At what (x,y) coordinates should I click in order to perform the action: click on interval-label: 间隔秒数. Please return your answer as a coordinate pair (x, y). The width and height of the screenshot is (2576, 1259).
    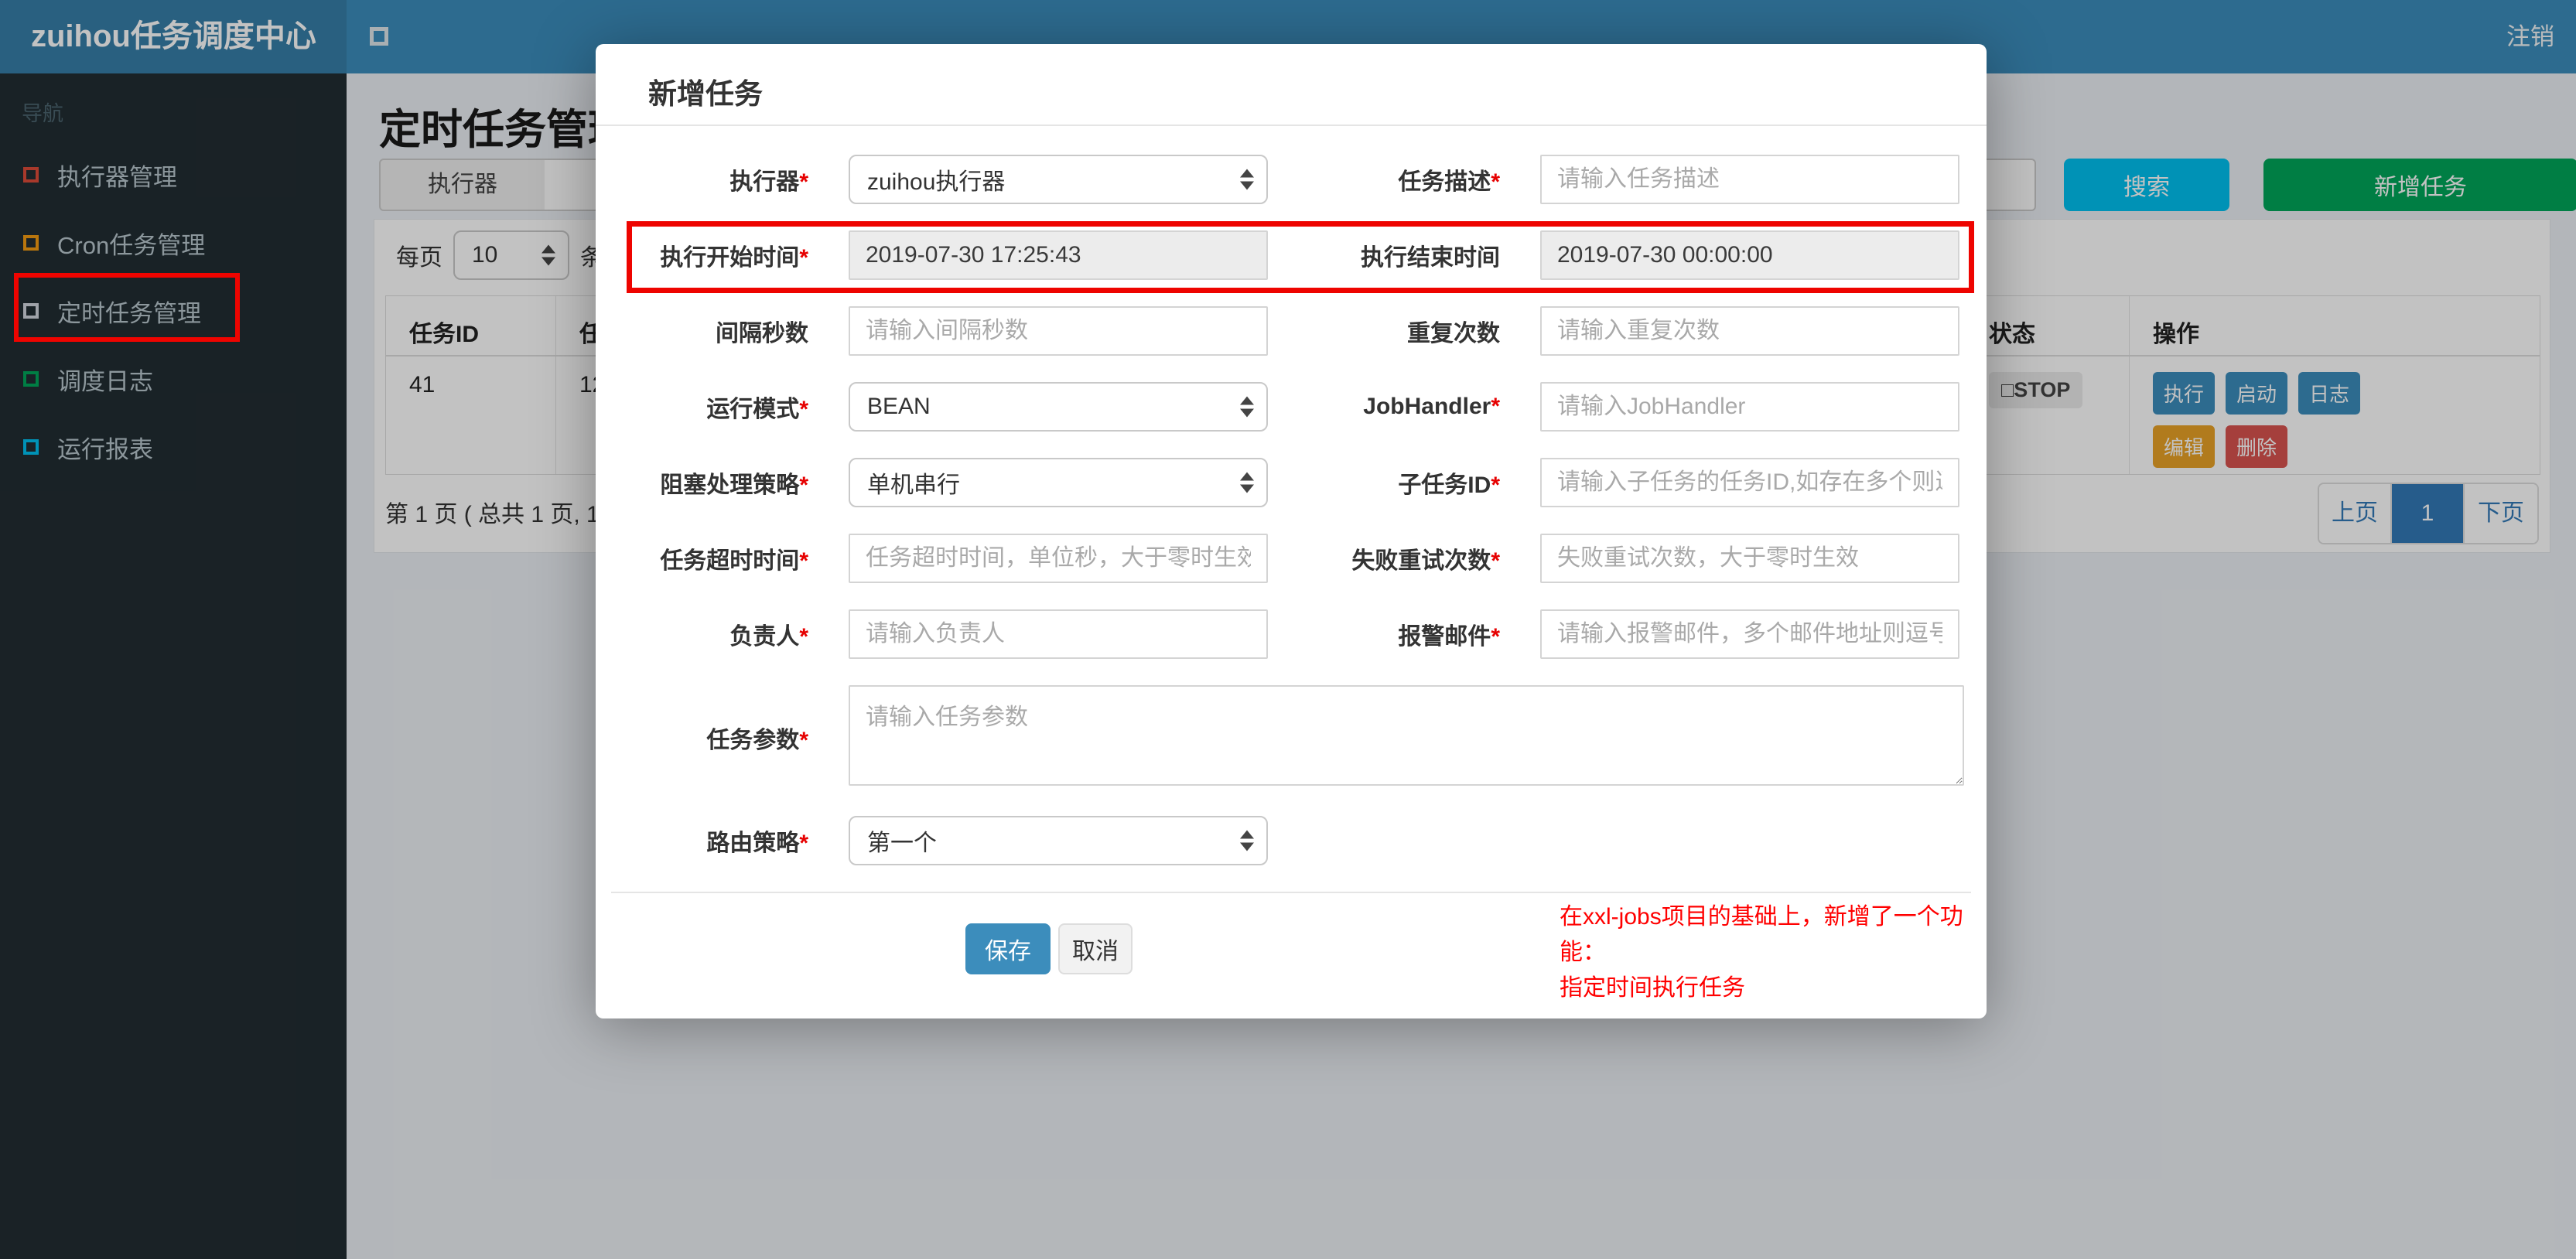
    Looking at the image, I should click on (762, 334).